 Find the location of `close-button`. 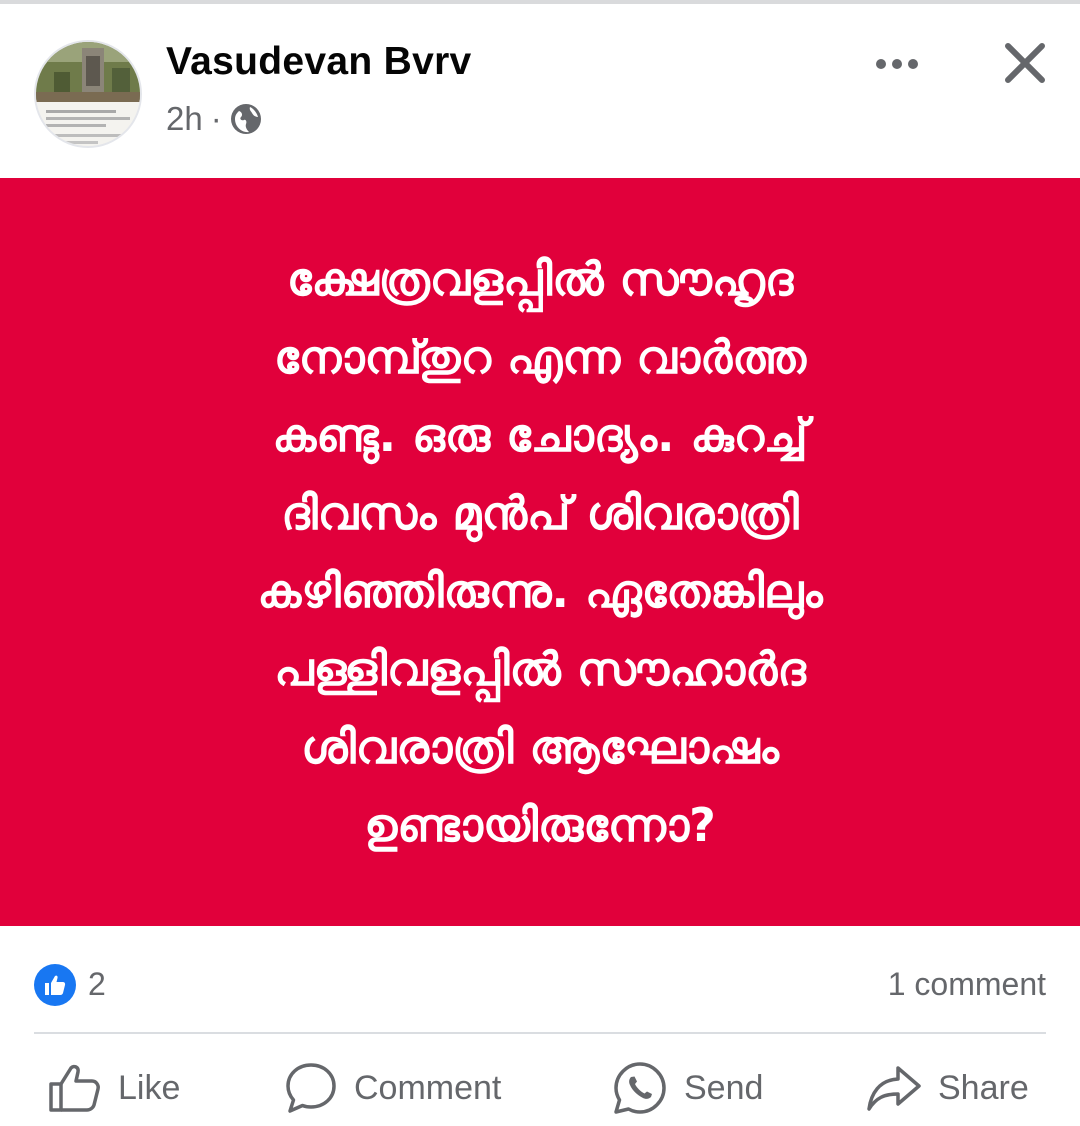

close-button is located at coordinates (1025, 63).